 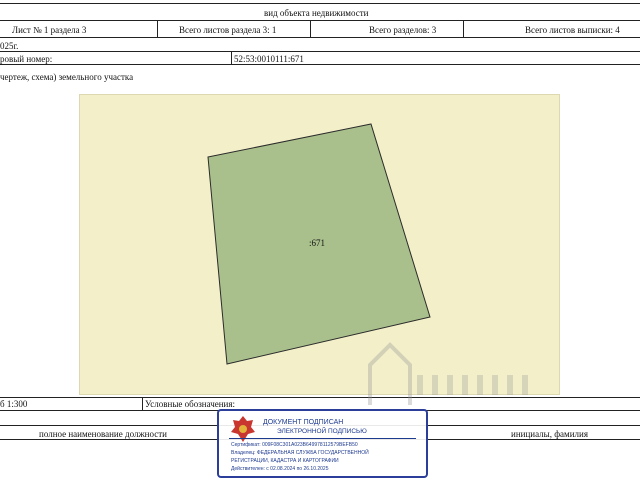 I want to click on plan-label: чертеж, схема) земельного участка, so click(x=67, y=77).